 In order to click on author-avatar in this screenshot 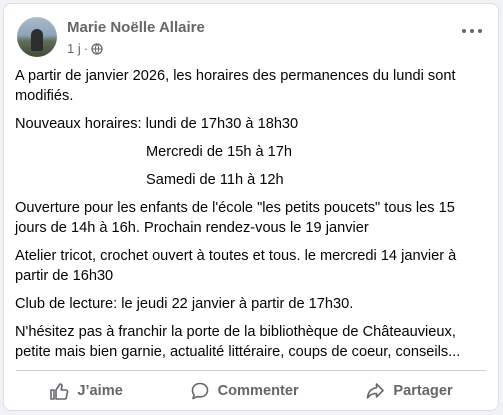, I will do `click(37, 37)`.